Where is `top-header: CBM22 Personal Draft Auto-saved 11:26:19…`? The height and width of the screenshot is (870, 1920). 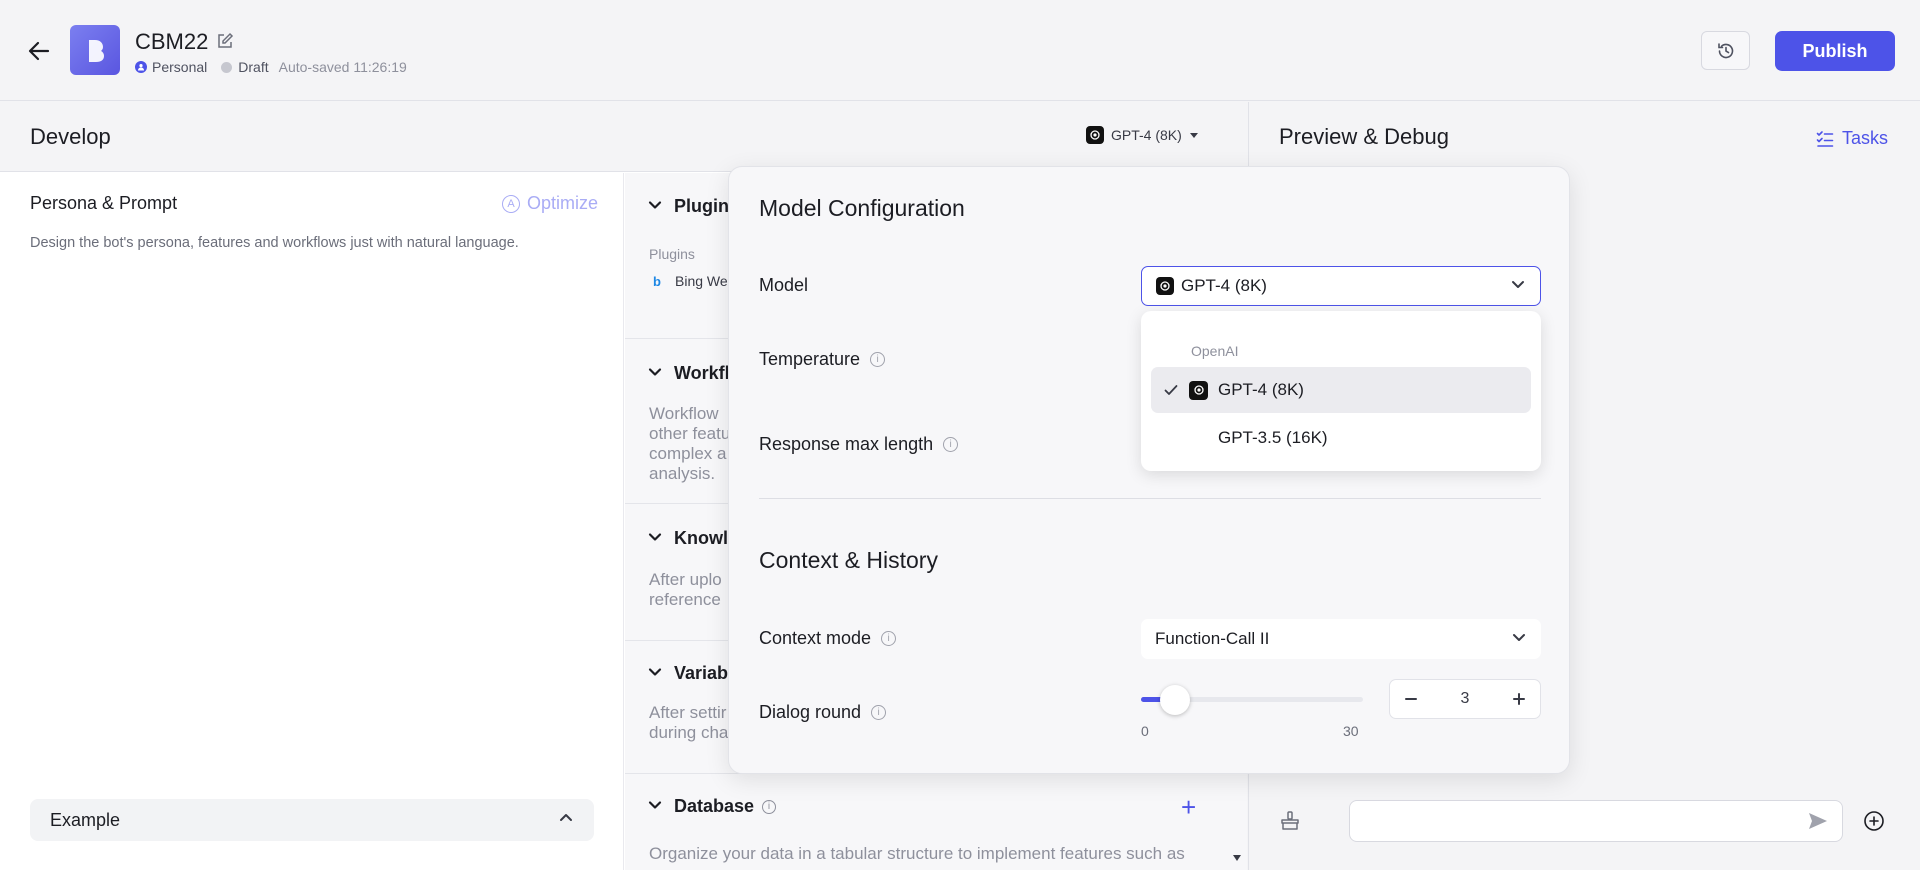
top-header: CBM22 Personal Draft Auto-saved 11:26:19… is located at coordinates (960, 50).